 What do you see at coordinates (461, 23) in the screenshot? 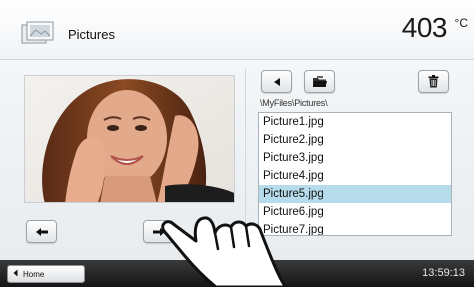
I see `temperature-unit: °C` at bounding box center [461, 23].